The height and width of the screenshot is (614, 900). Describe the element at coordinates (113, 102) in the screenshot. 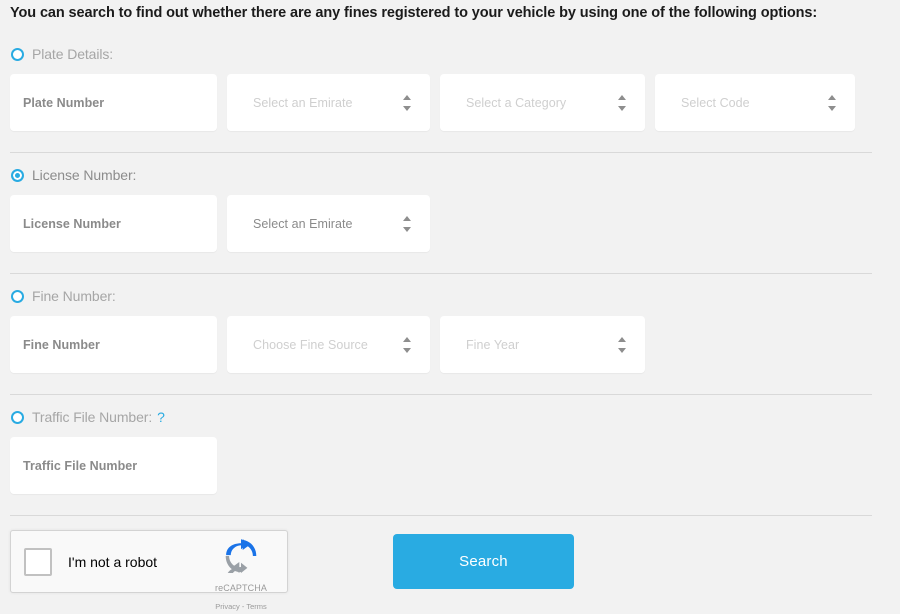

I see `plate-number-input: Plate Number` at that location.